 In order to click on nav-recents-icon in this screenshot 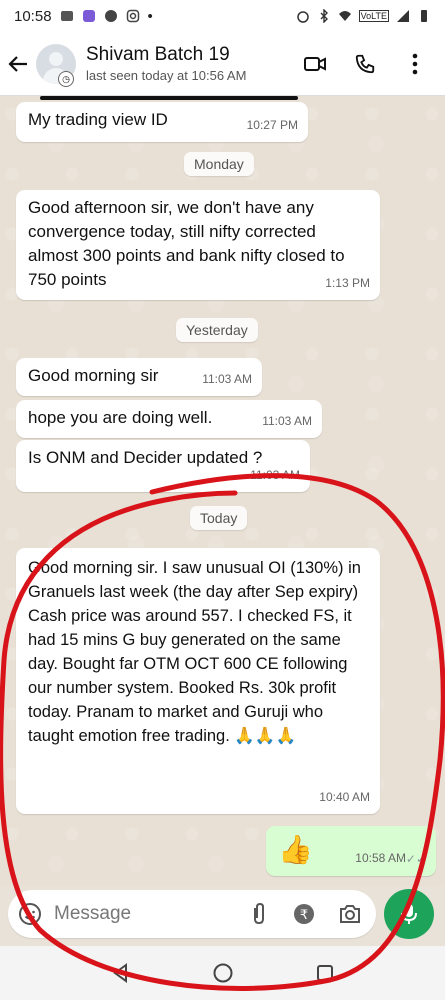, I will do `click(325, 973)`.